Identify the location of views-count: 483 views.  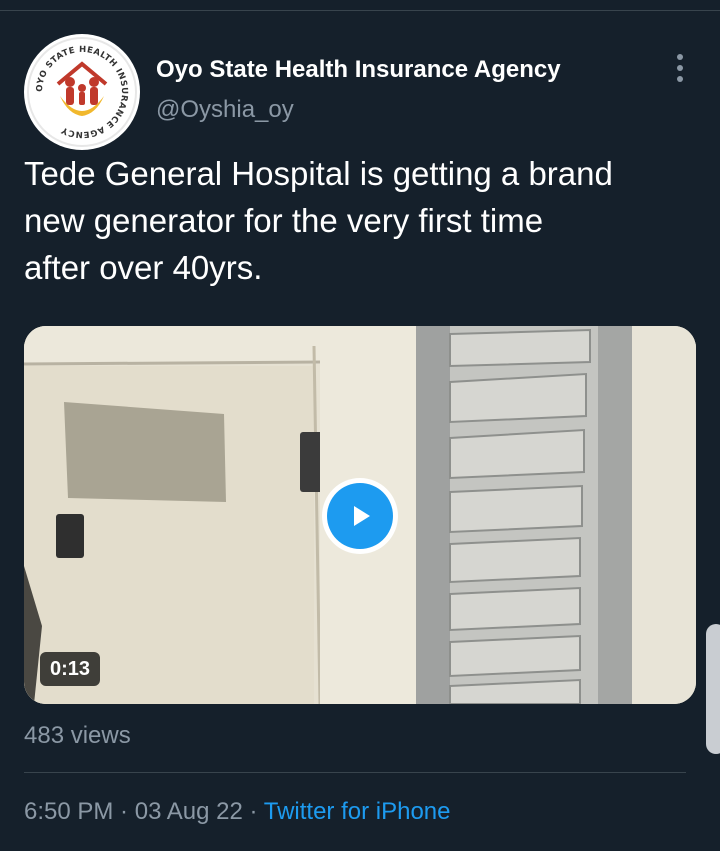
(77, 735).